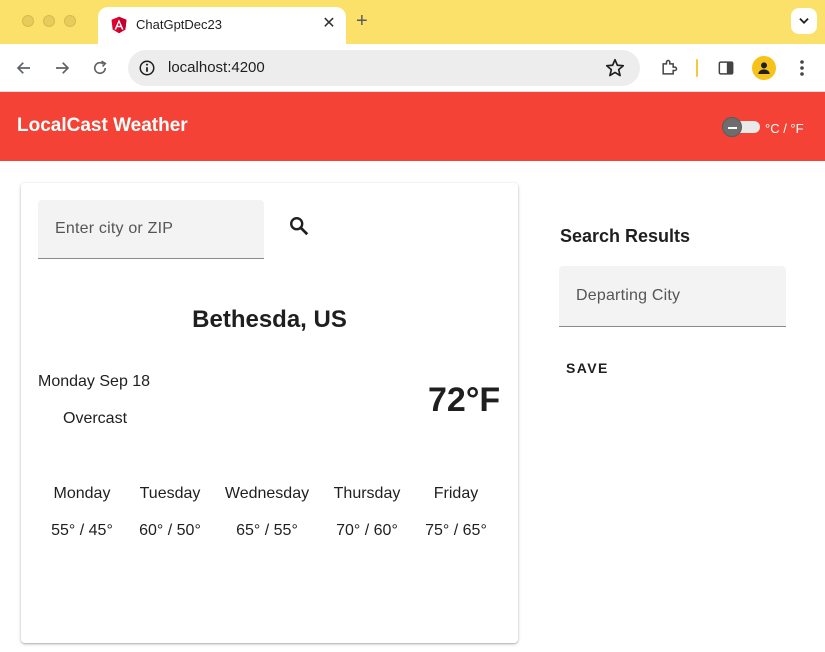  What do you see at coordinates (147, 68) in the screenshot?
I see `site-info-icon` at bounding box center [147, 68].